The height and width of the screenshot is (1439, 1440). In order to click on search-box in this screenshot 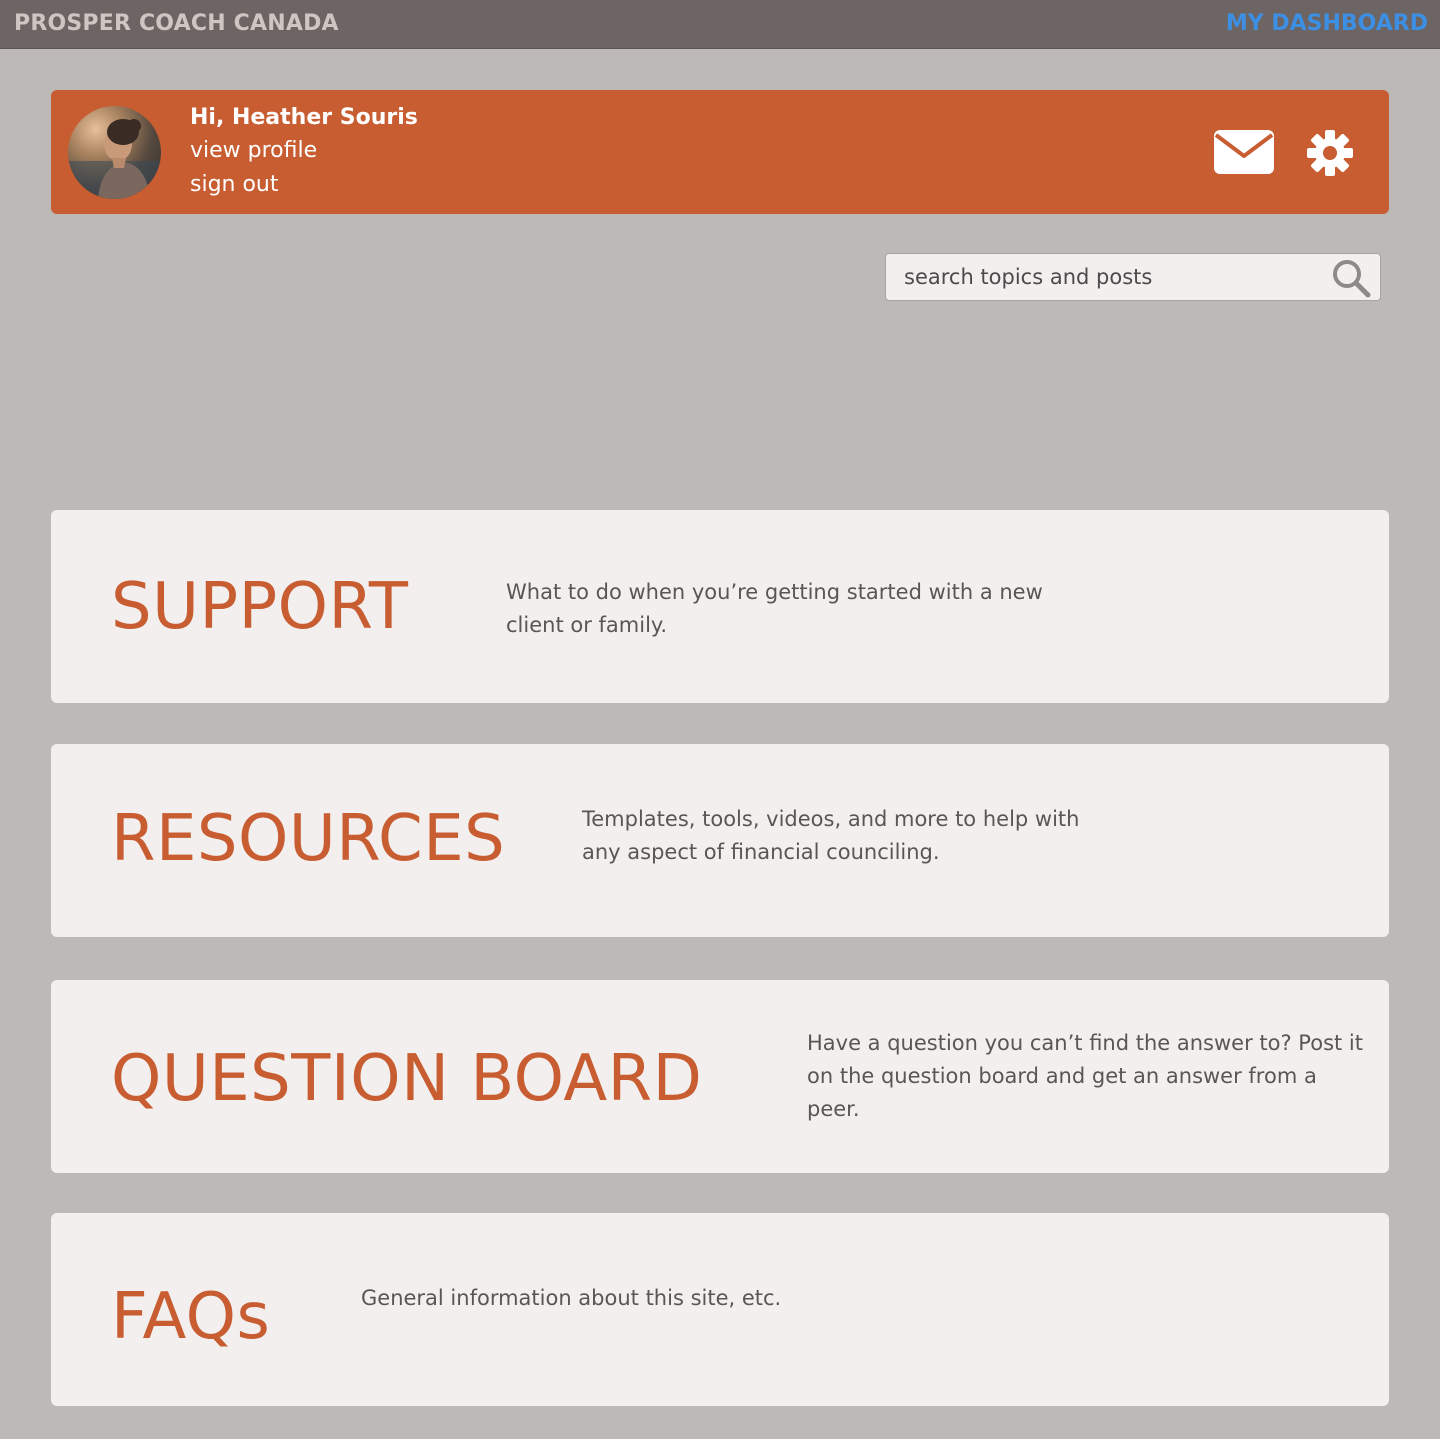, I will do `click(1133, 277)`.